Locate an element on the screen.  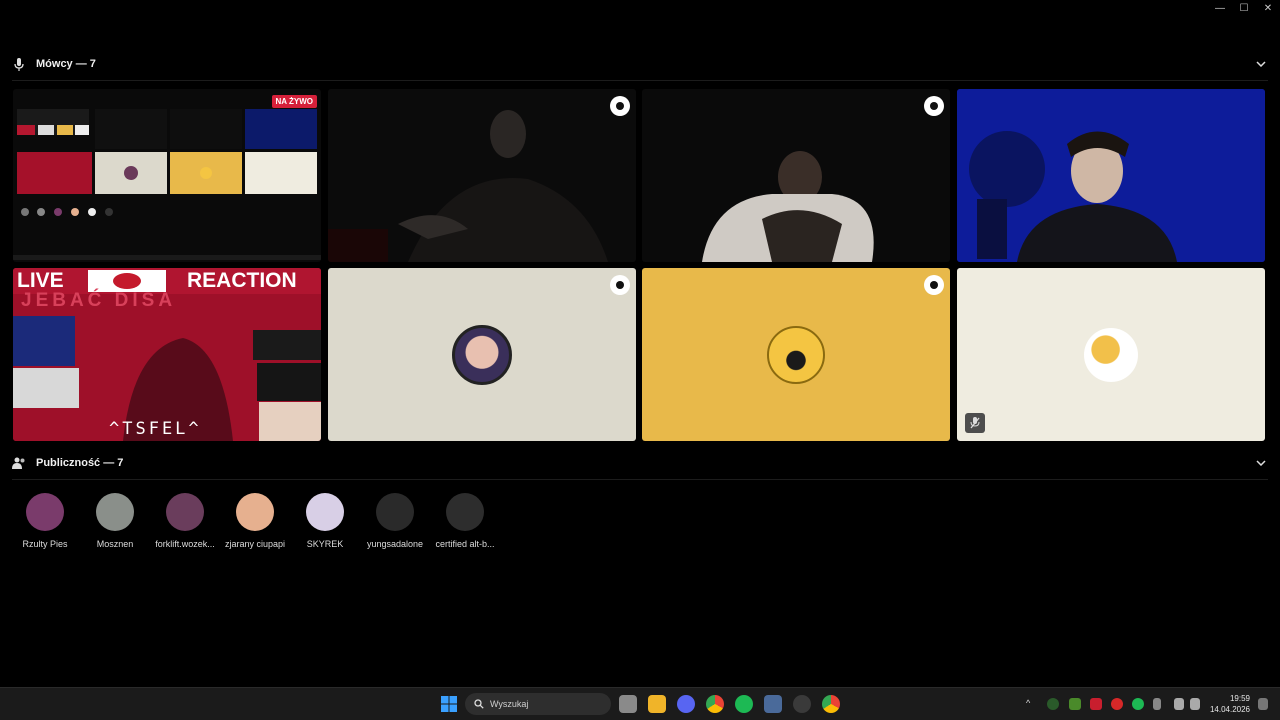
audience-member-name: zjarany ciupapi is located at coordinates (255, 544).